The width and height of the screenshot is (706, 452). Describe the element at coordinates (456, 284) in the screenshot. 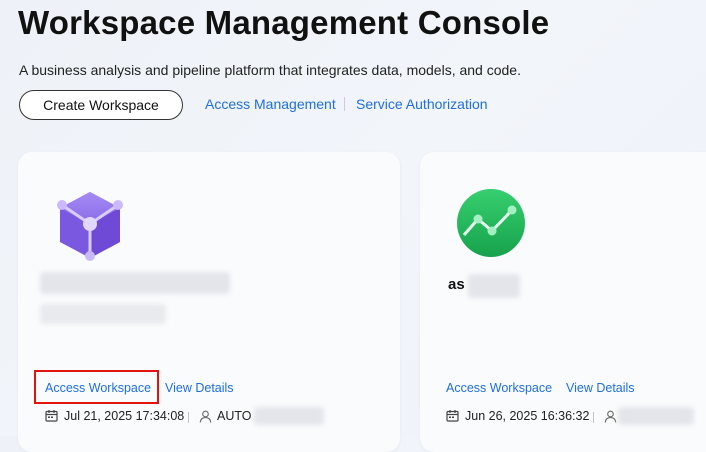

I see `workspace-name: as` at that location.